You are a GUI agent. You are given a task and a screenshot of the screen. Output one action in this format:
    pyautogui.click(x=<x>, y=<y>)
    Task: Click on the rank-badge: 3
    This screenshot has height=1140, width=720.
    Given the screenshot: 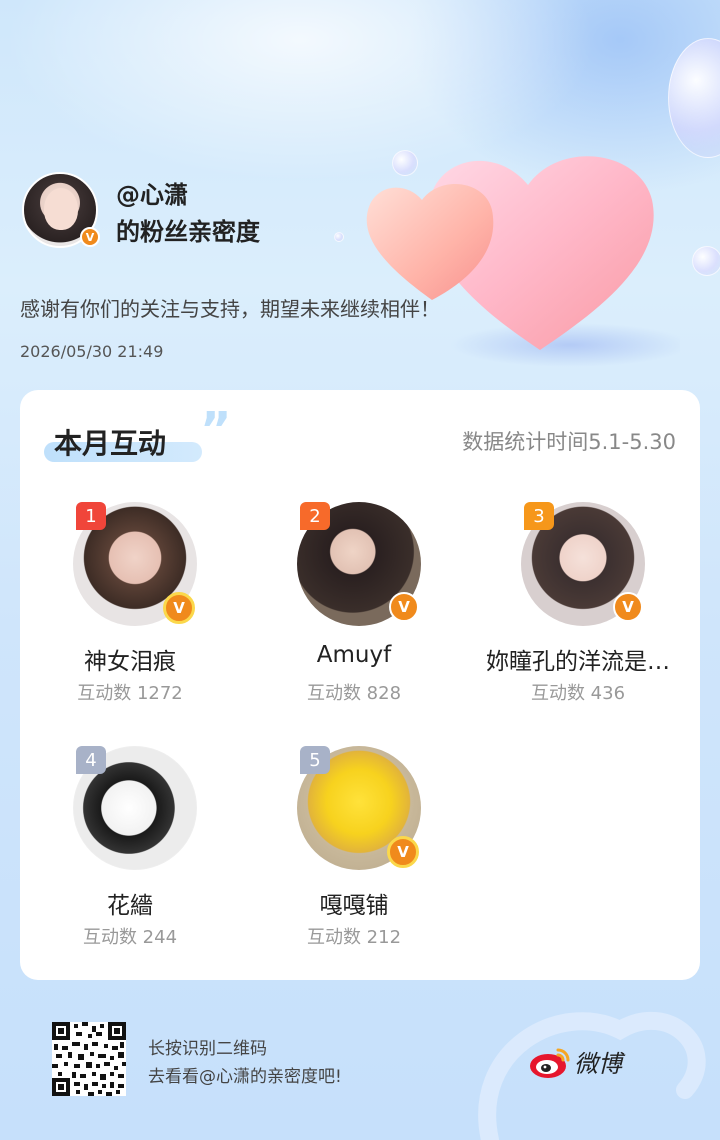 What is the action you would take?
    pyautogui.click(x=539, y=516)
    